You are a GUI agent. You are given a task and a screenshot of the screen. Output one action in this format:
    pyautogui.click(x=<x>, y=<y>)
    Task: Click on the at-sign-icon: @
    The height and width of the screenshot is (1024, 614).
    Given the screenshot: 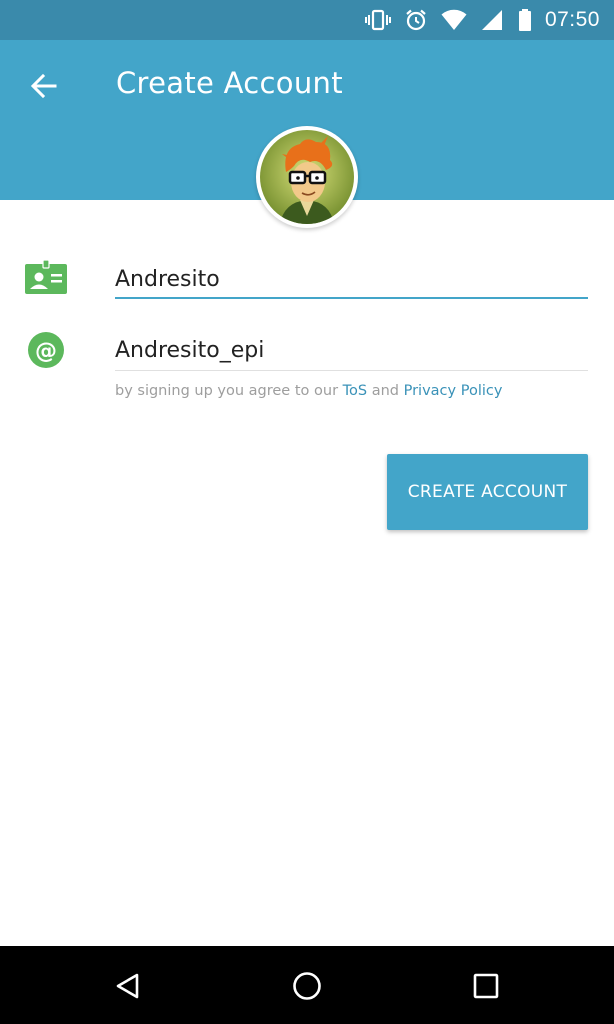 What is the action you would take?
    pyautogui.click(x=46, y=350)
    